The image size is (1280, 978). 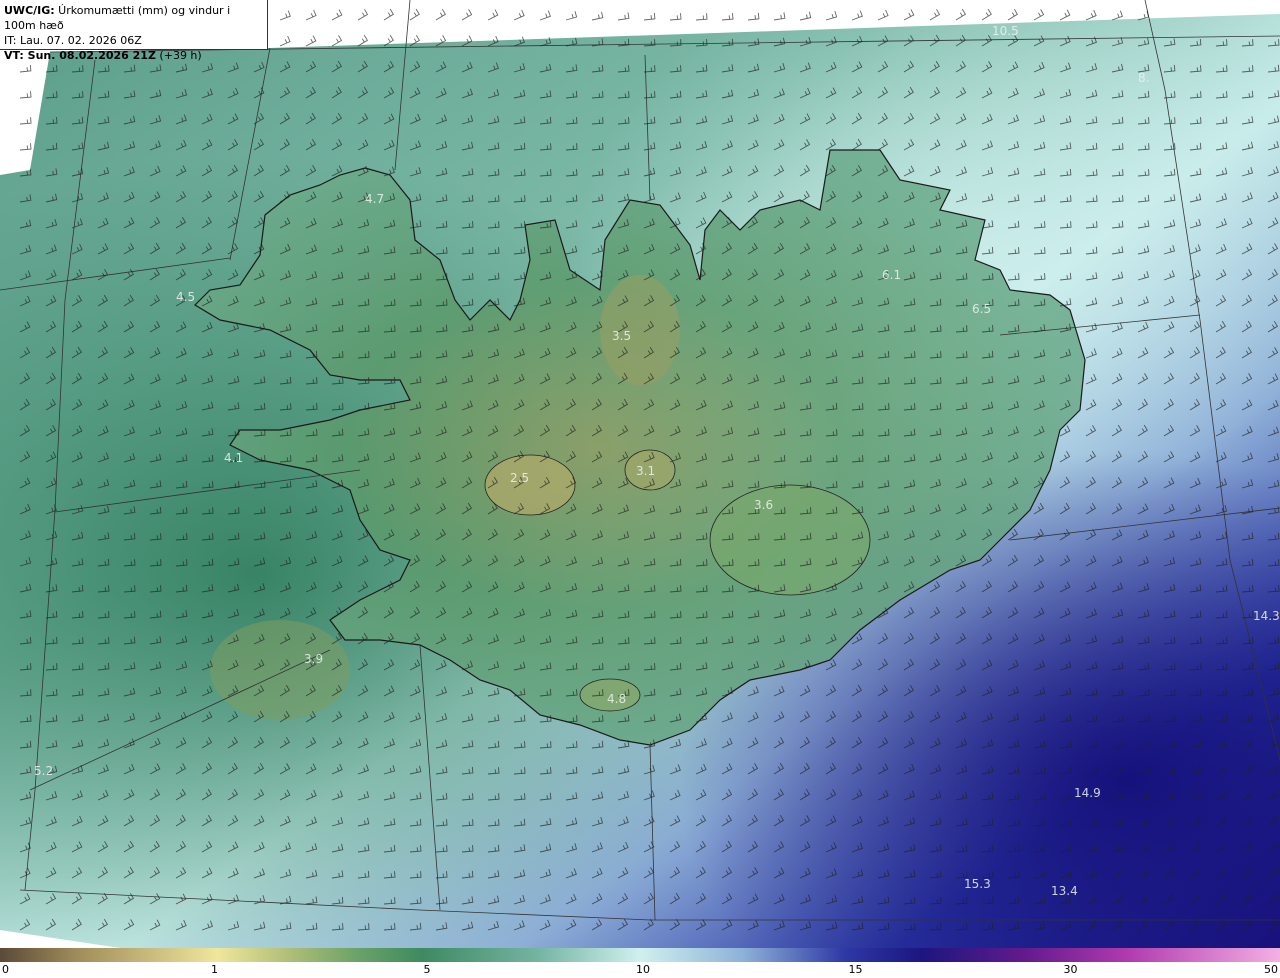 I want to click on value-label-v7: 2.5, so click(x=519, y=478).